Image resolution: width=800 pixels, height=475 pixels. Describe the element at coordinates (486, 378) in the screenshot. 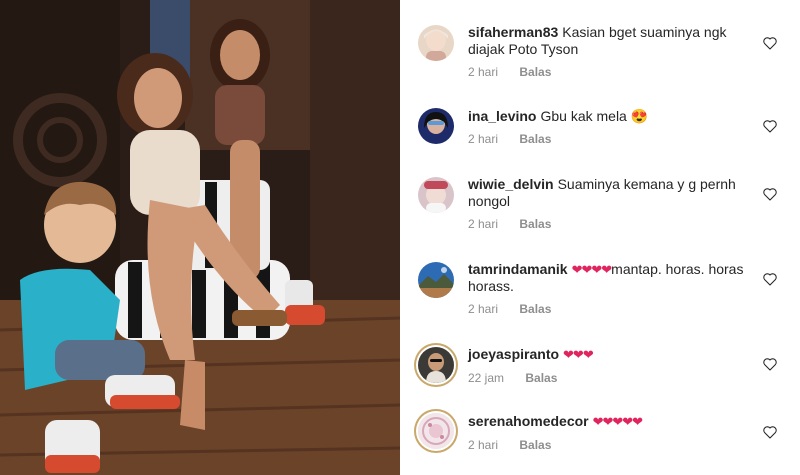

I see `comment-time: 22 jam` at that location.